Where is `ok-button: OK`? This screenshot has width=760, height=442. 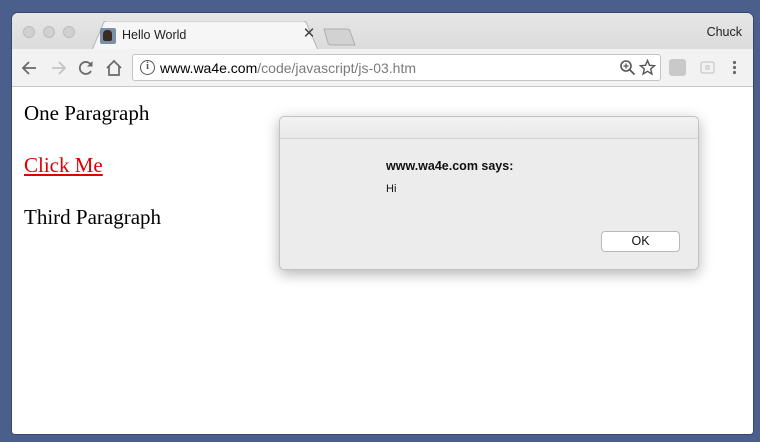
ok-button: OK is located at coordinates (640, 241).